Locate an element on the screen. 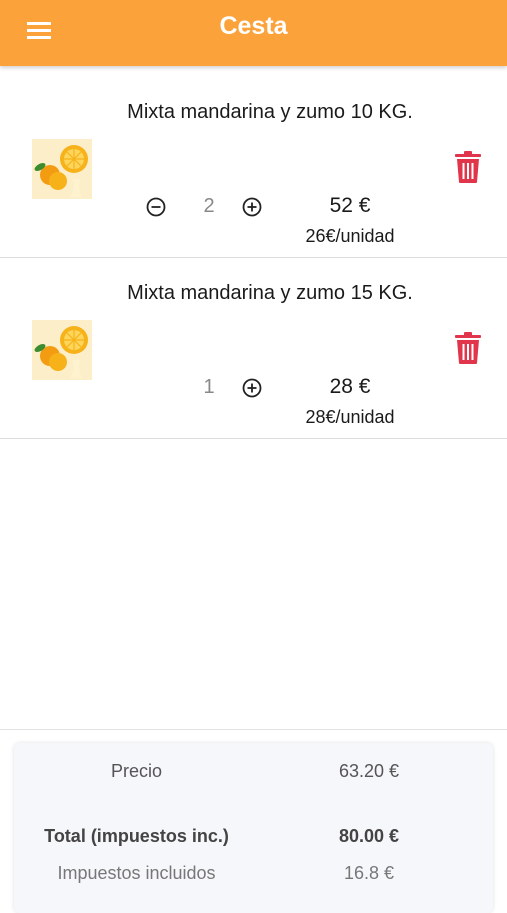  total-value: 80.00 € is located at coordinates (369, 836).